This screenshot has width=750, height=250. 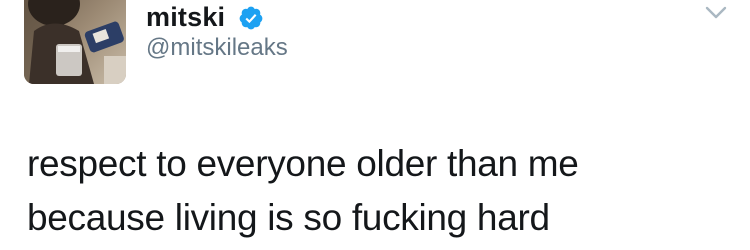 What do you see at coordinates (716, 13) in the screenshot?
I see `chevron-down-icon` at bounding box center [716, 13].